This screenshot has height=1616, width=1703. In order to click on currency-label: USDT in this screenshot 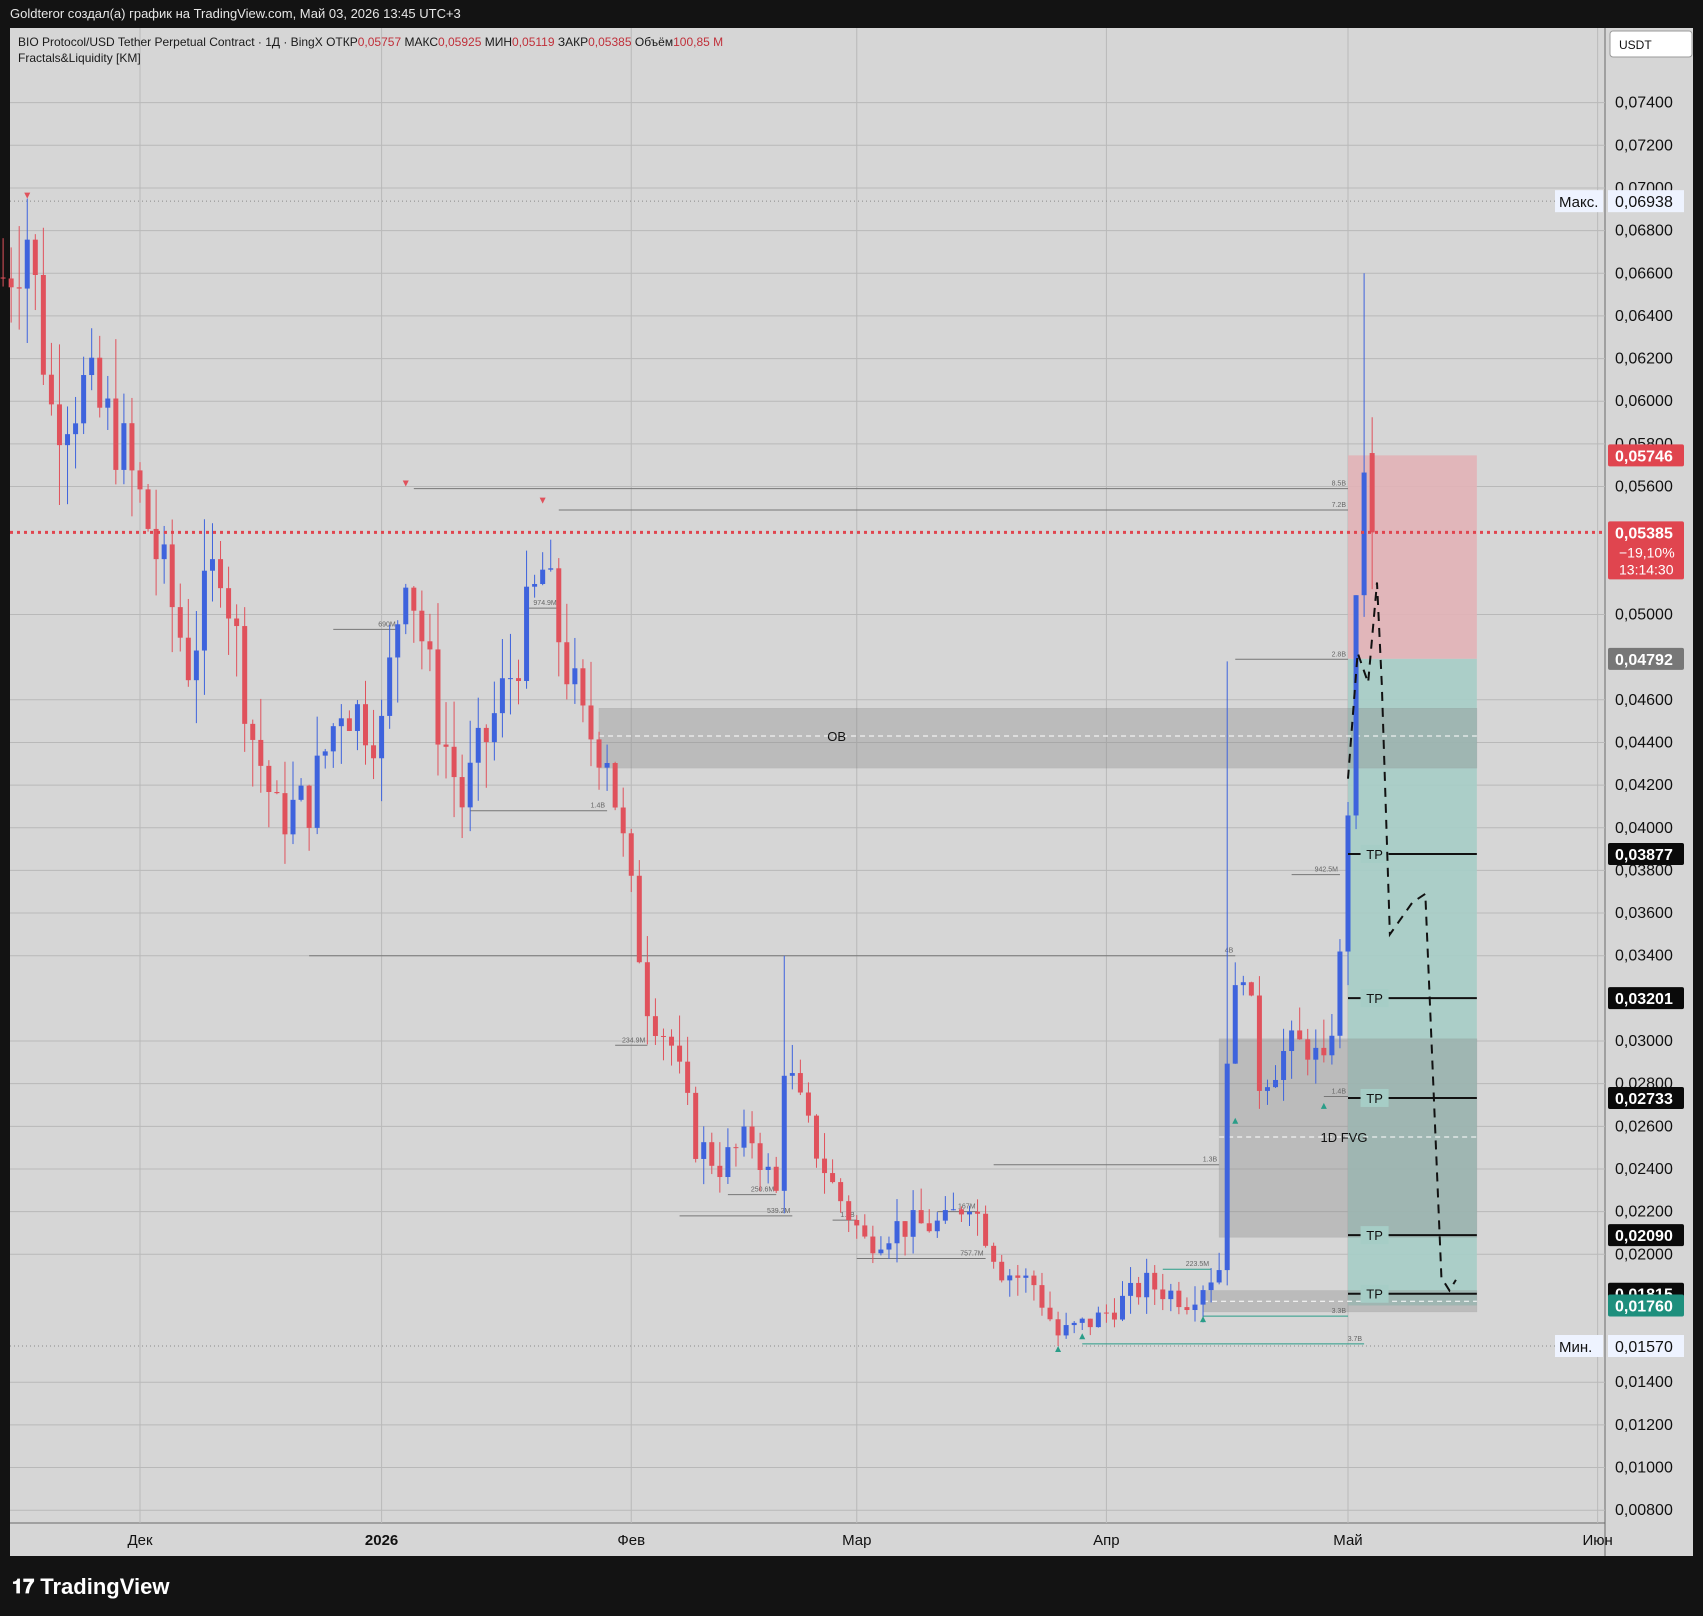, I will do `click(1635, 45)`.